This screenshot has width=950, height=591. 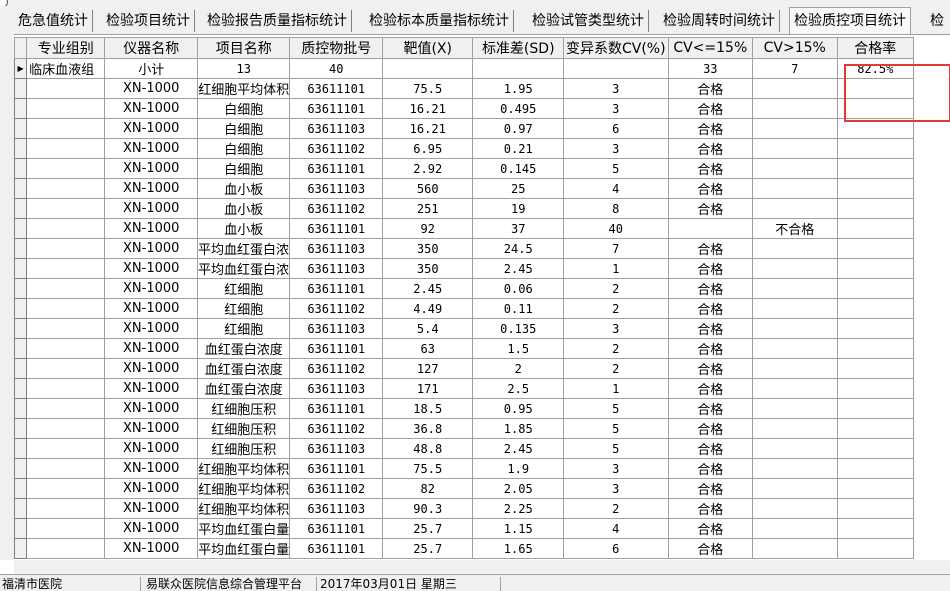 I want to click on cell-target: 18.5, so click(x=427, y=408).